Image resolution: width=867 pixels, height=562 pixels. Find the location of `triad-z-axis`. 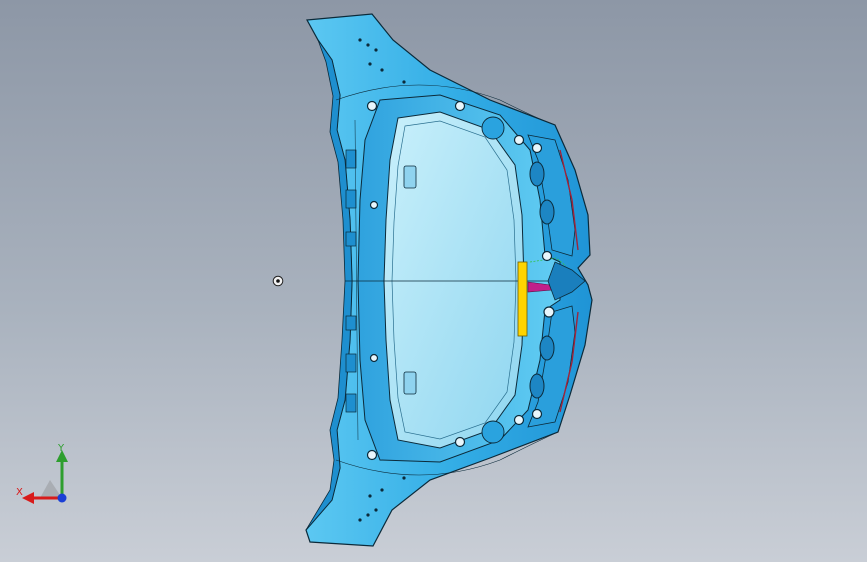

triad-z-axis is located at coordinates (62, 498).